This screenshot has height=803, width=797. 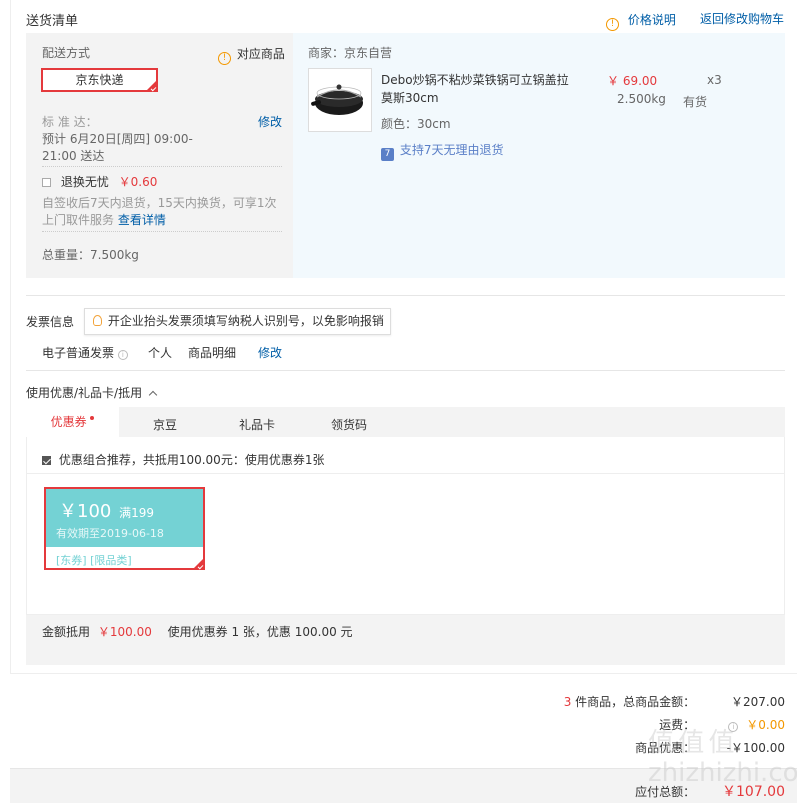 I want to click on info-icon: i, so click(x=733, y=727).